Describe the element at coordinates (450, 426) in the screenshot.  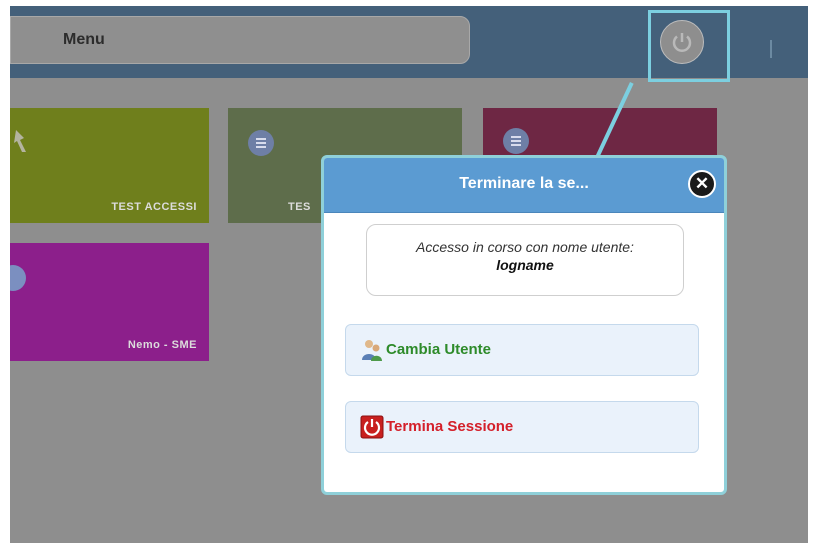
I see `end-session-label: Termina Sessione` at that location.